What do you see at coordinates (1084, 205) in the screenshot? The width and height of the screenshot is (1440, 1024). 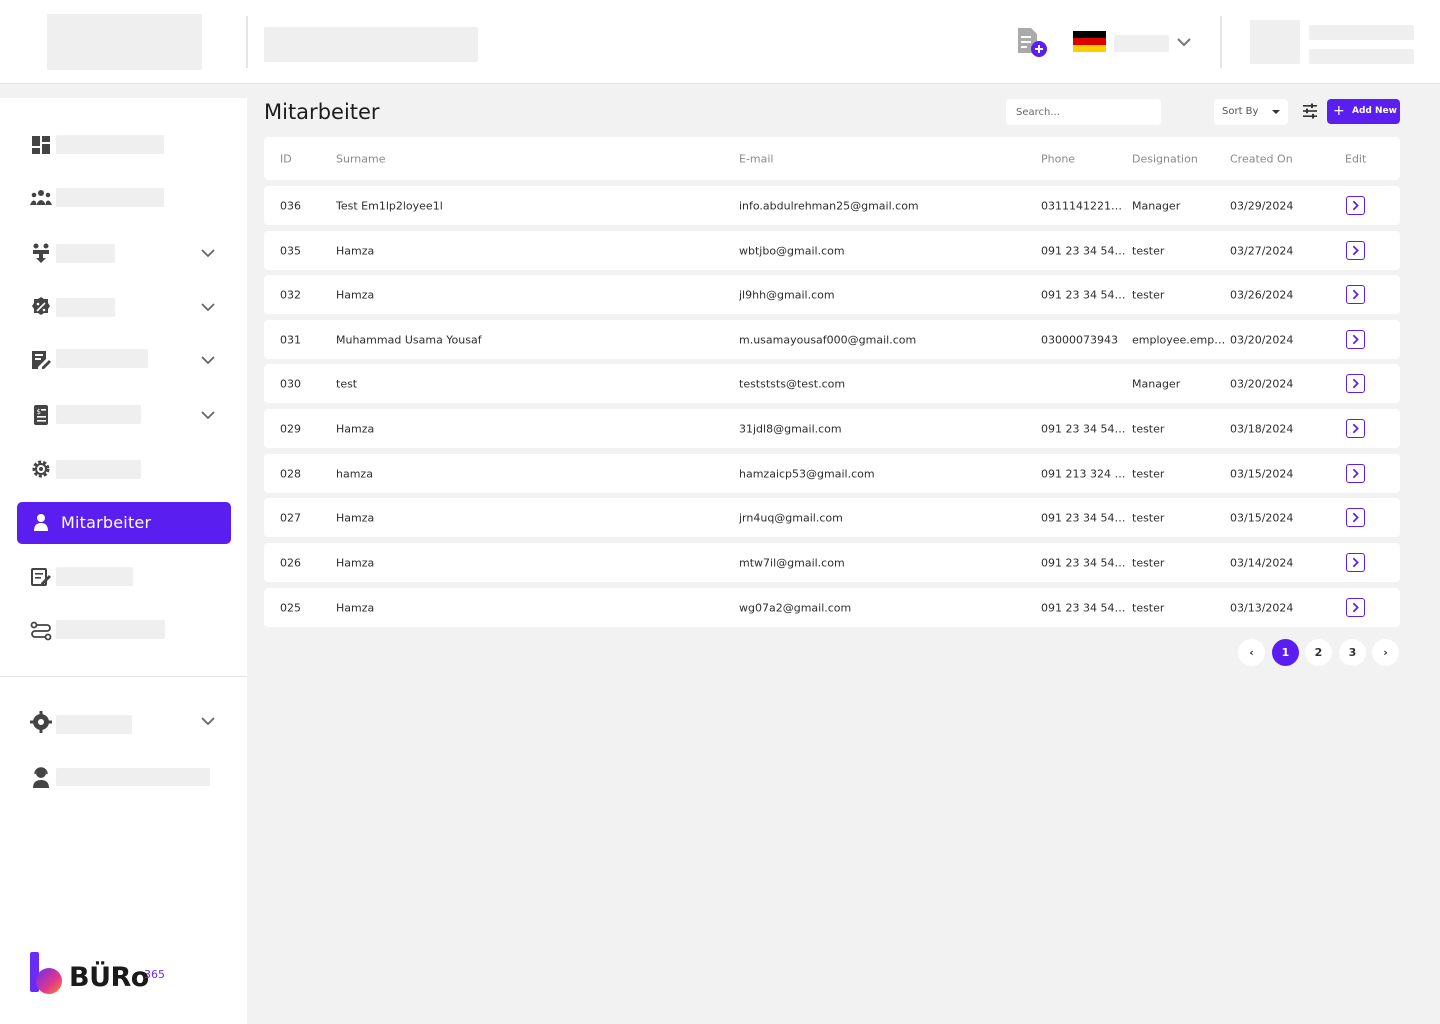 I see `cell-phone: 031114122145421` at bounding box center [1084, 205].